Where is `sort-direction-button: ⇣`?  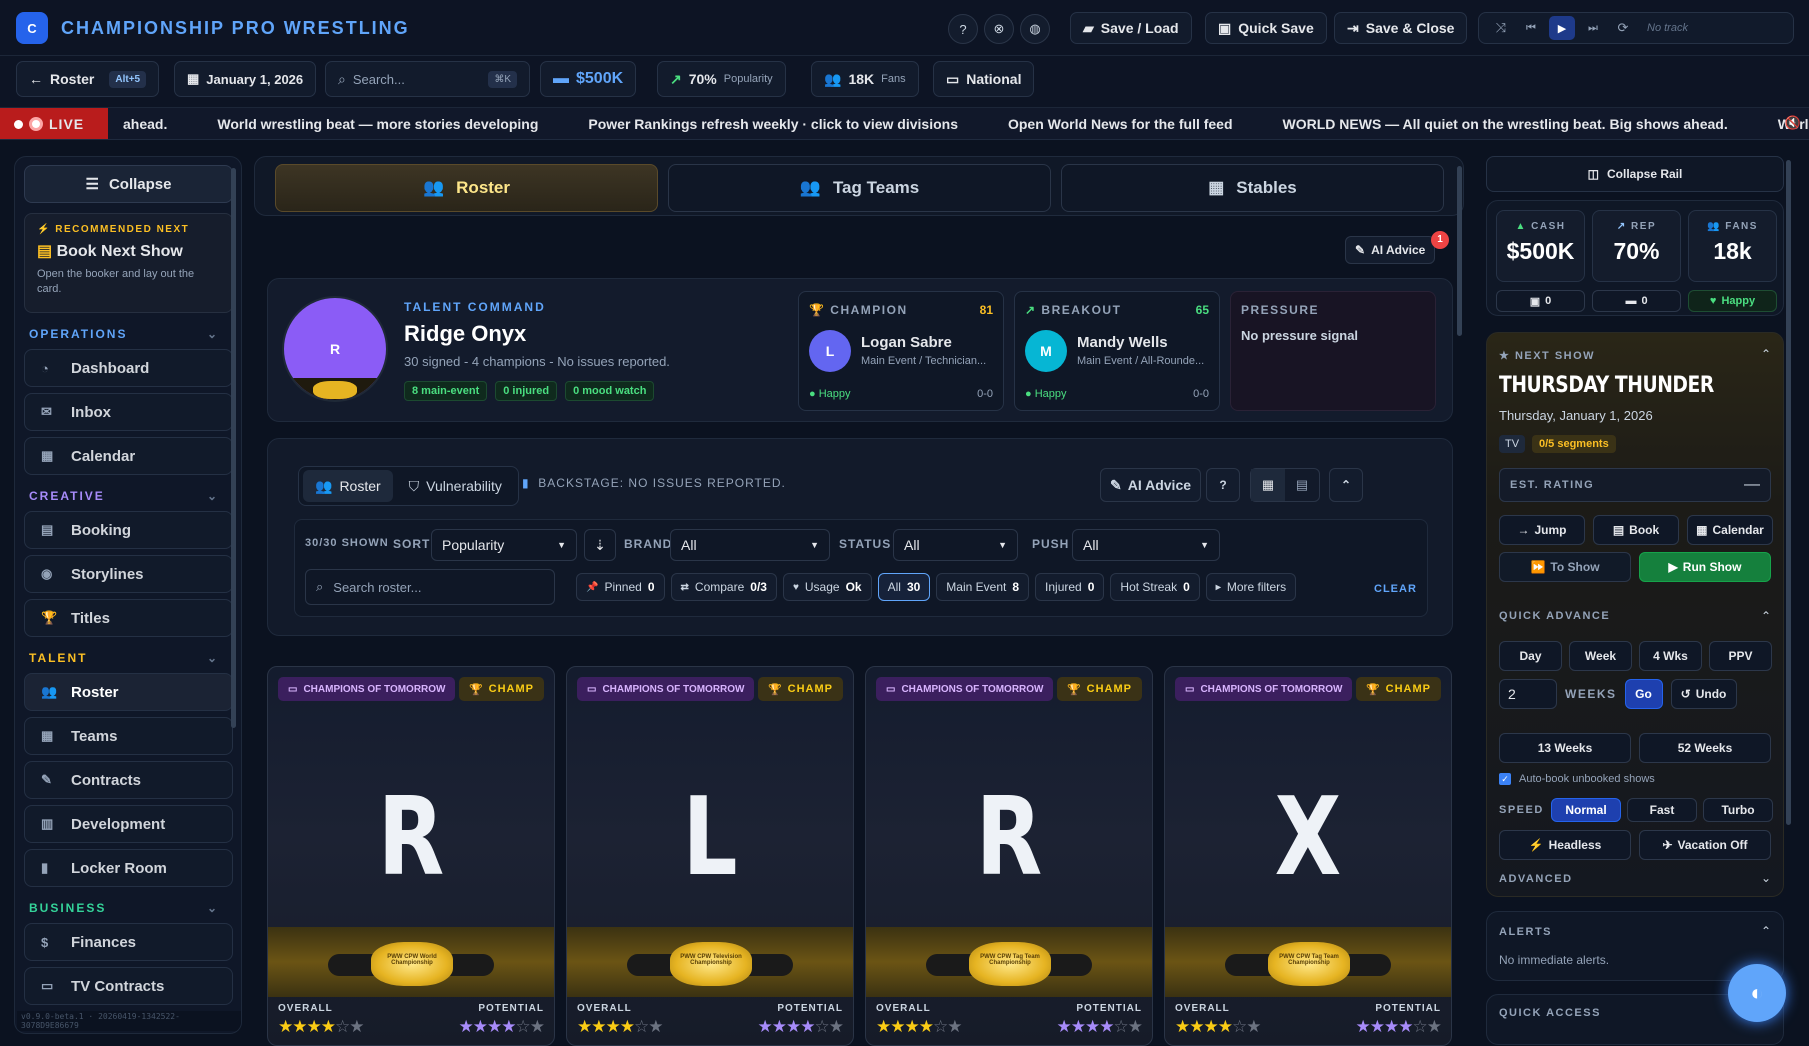 sort-direction-button: ⇣ is located at coordinates (600, 545).